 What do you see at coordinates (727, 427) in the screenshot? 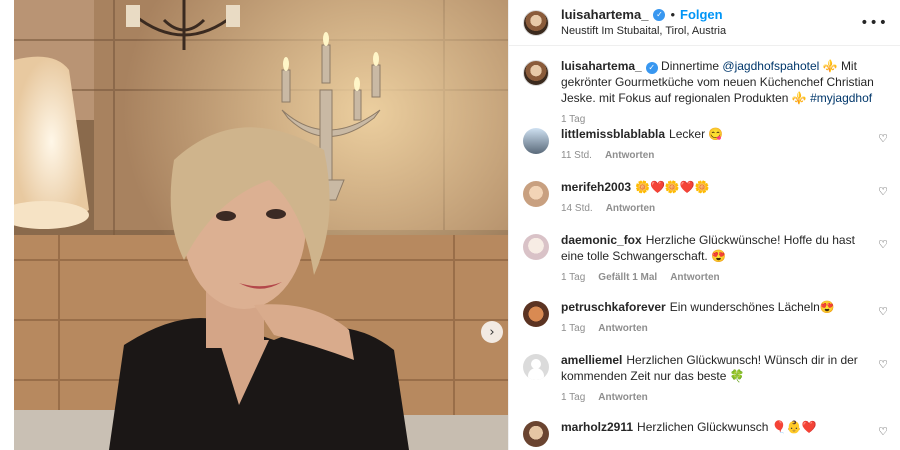
I see `comment-text: Herzlichen Glückwunsch 🎈👶❤️` at bounding box center [727, 427].